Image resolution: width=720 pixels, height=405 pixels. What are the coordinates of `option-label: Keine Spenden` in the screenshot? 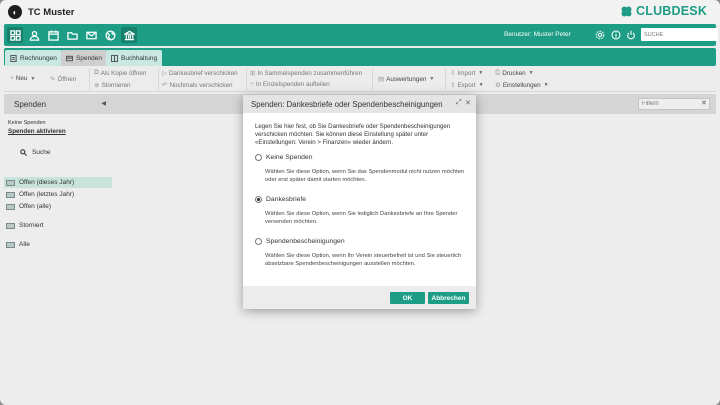 It's located at (289, 157).